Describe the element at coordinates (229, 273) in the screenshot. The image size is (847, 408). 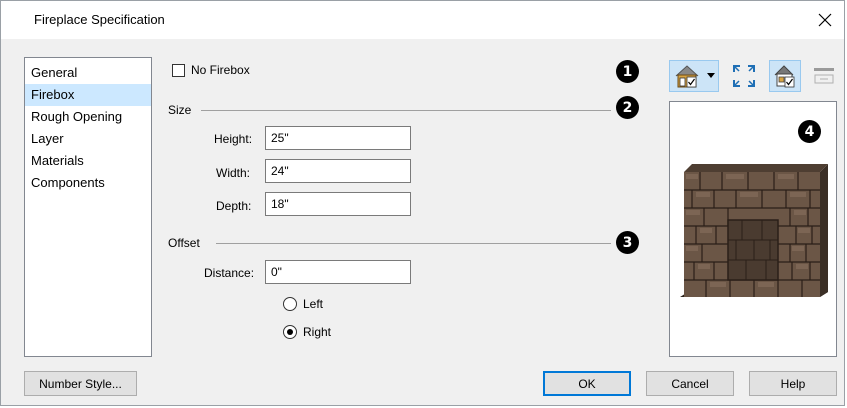
I see `distance-label: Distance:` at that location.